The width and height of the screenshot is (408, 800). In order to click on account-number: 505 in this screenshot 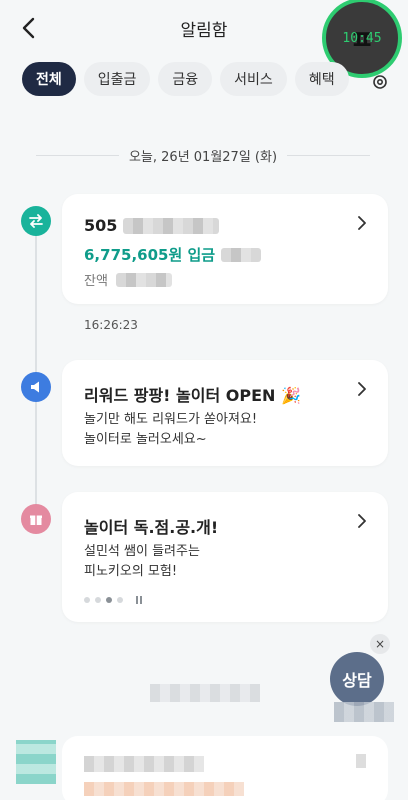, I will do `click(152, 225)`.